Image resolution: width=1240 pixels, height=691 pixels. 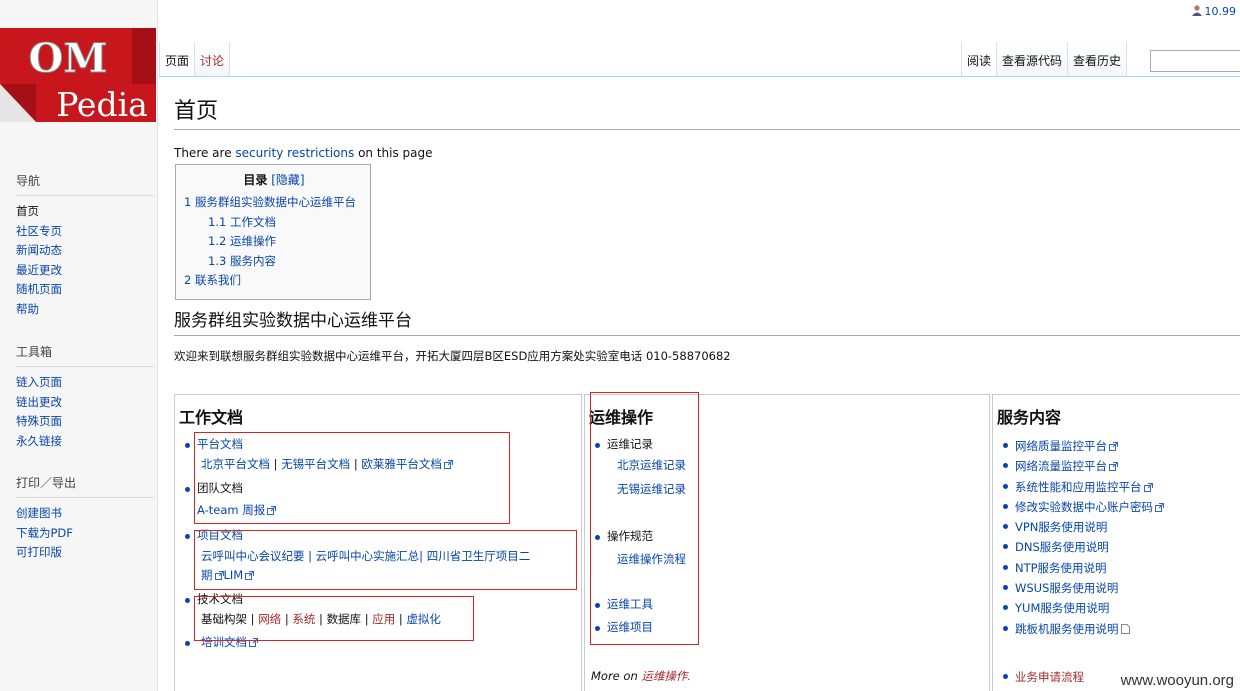 What do you see at coordinates (85, 355) in the screenshot?
I see `tools-heading: 工具箱` at bounding box center [85, 355].